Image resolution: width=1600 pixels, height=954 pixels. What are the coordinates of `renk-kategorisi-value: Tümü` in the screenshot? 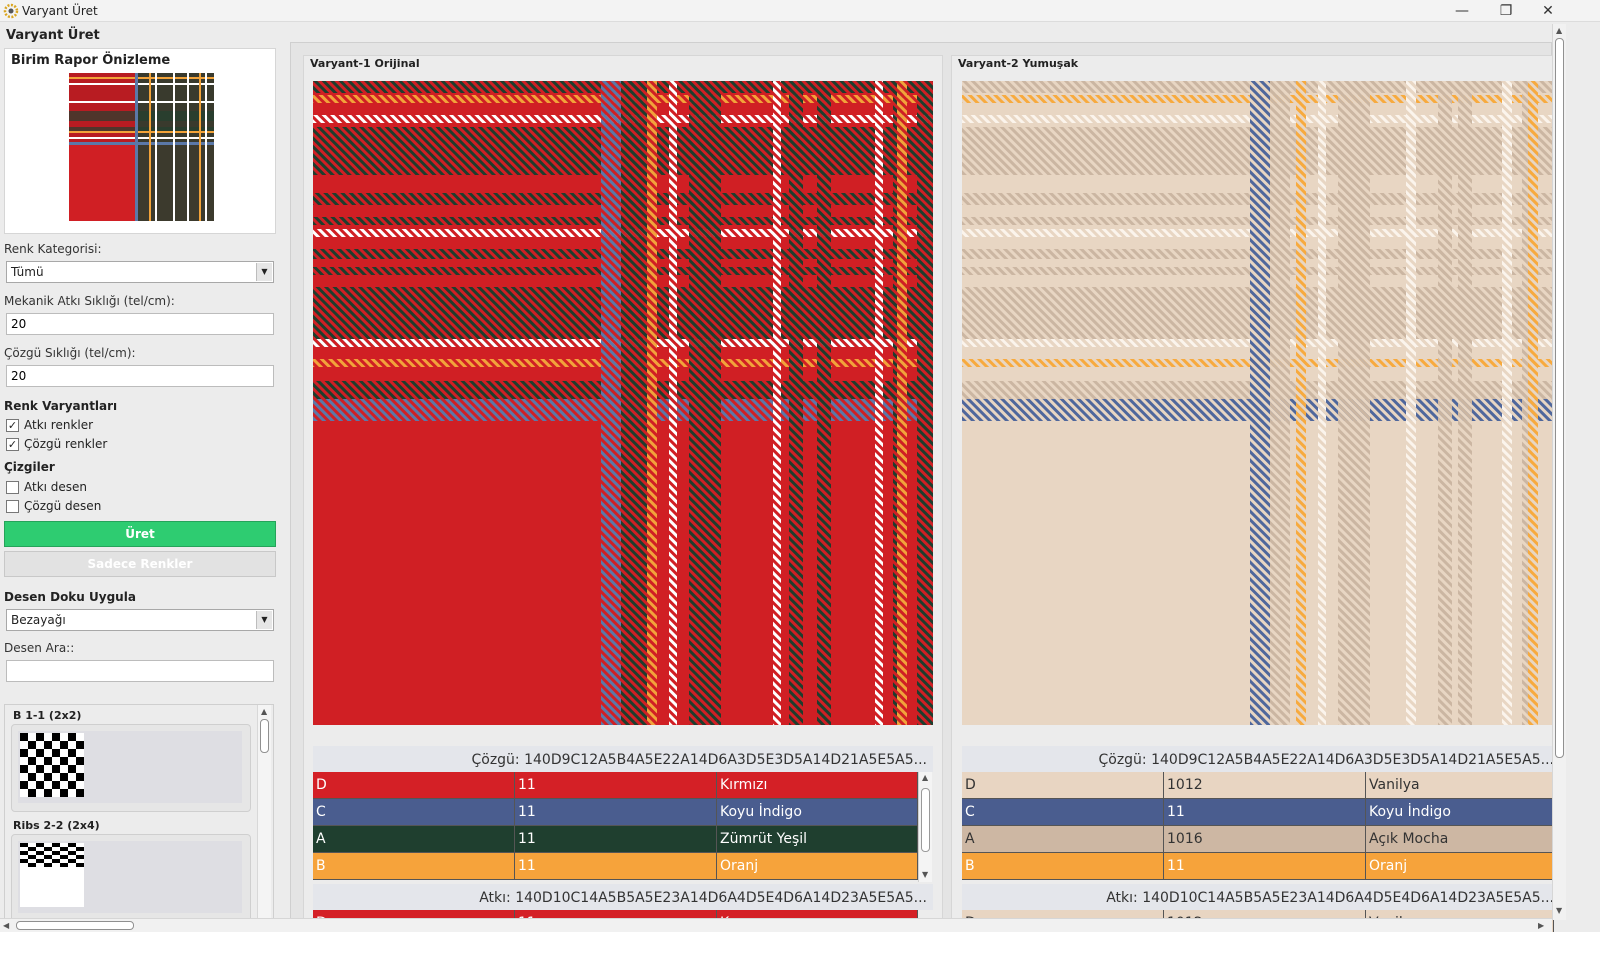 It's located at (27, 272).